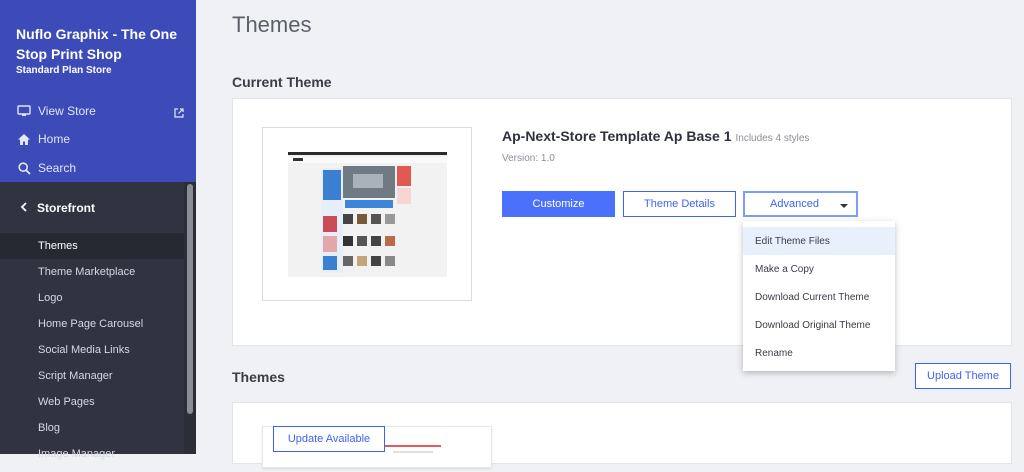  Describe the element at coordinates (92, 324) in the screenshot. I see `nav-item-home-page-carousel: Home Page Carousel` at that location.